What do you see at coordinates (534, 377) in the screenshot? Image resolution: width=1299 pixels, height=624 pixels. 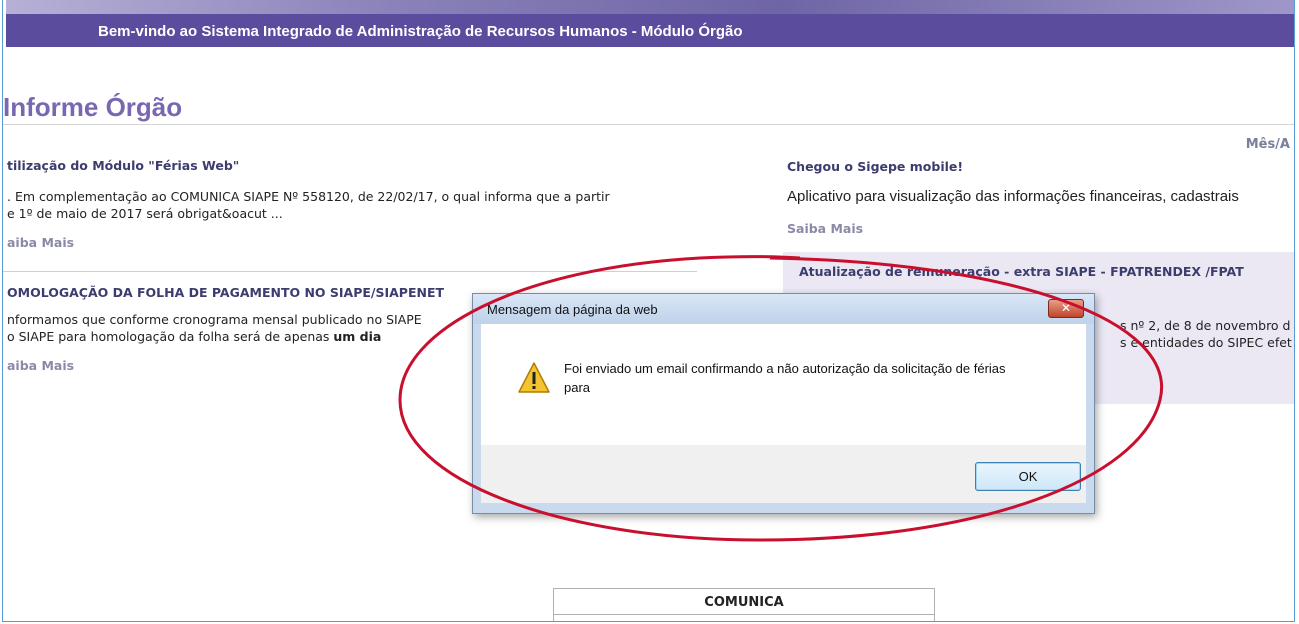 I see `warning-icon` at bounding box center [534, 377].